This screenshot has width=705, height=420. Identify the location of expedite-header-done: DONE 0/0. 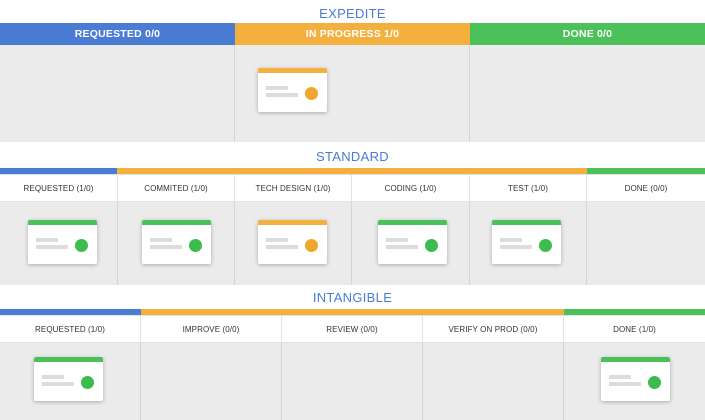
(587, 34).